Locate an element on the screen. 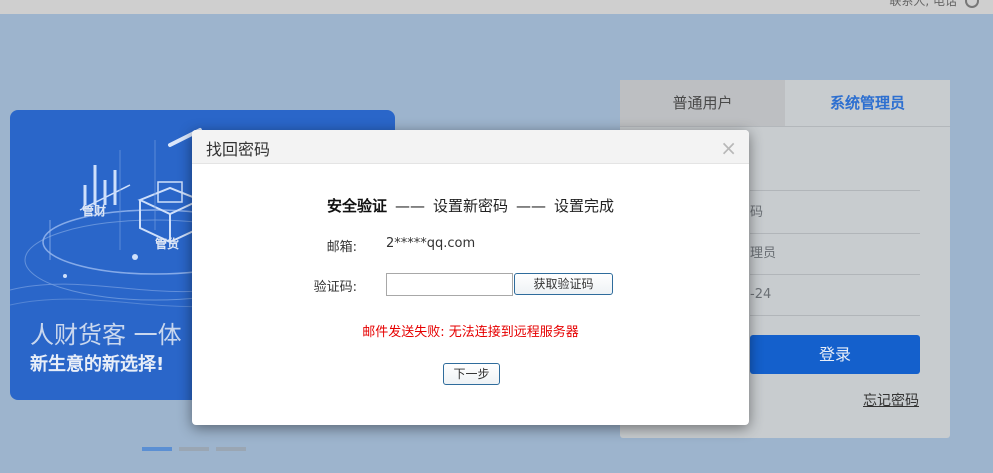  tab-divider is located at coordinates (785, 126).